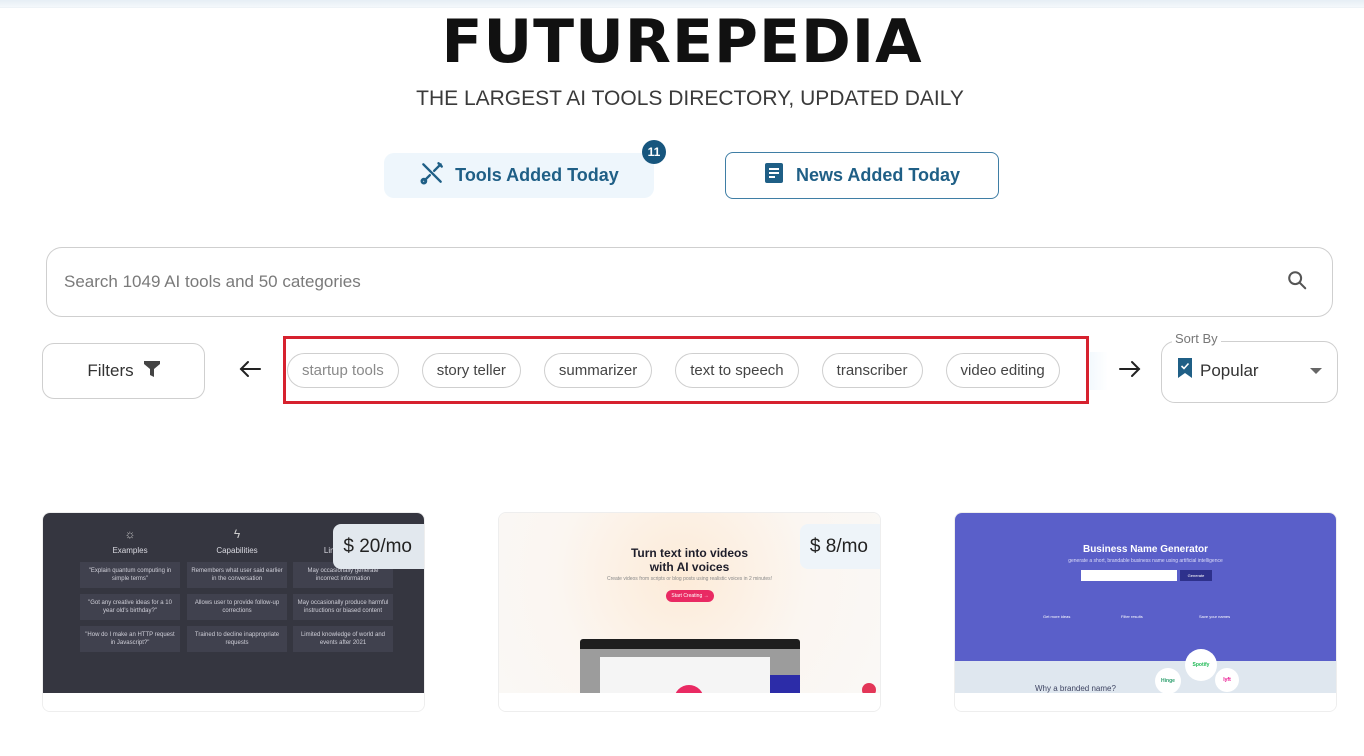 This screenshot has width=1364, height=756. What do you see at coordinates (690, 675) in the screenshot?
I see `preview-app-mockup` at bounding box center [690, 675].